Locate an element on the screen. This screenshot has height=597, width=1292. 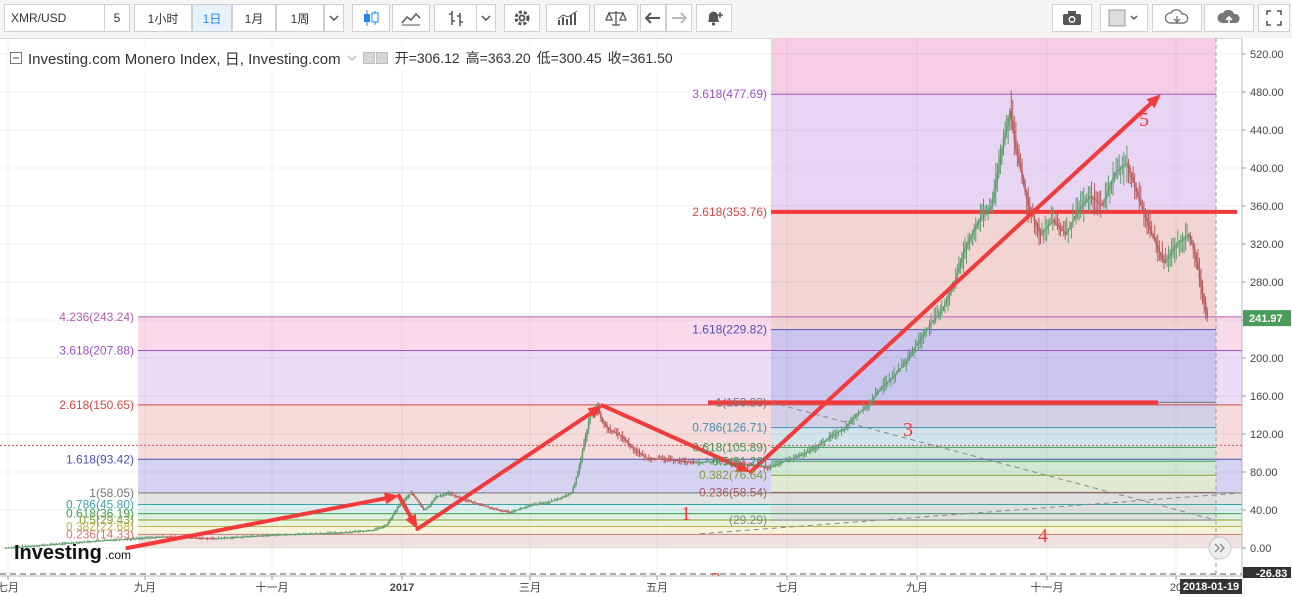
alert-bell-icon is located at coordinates (715, 18).